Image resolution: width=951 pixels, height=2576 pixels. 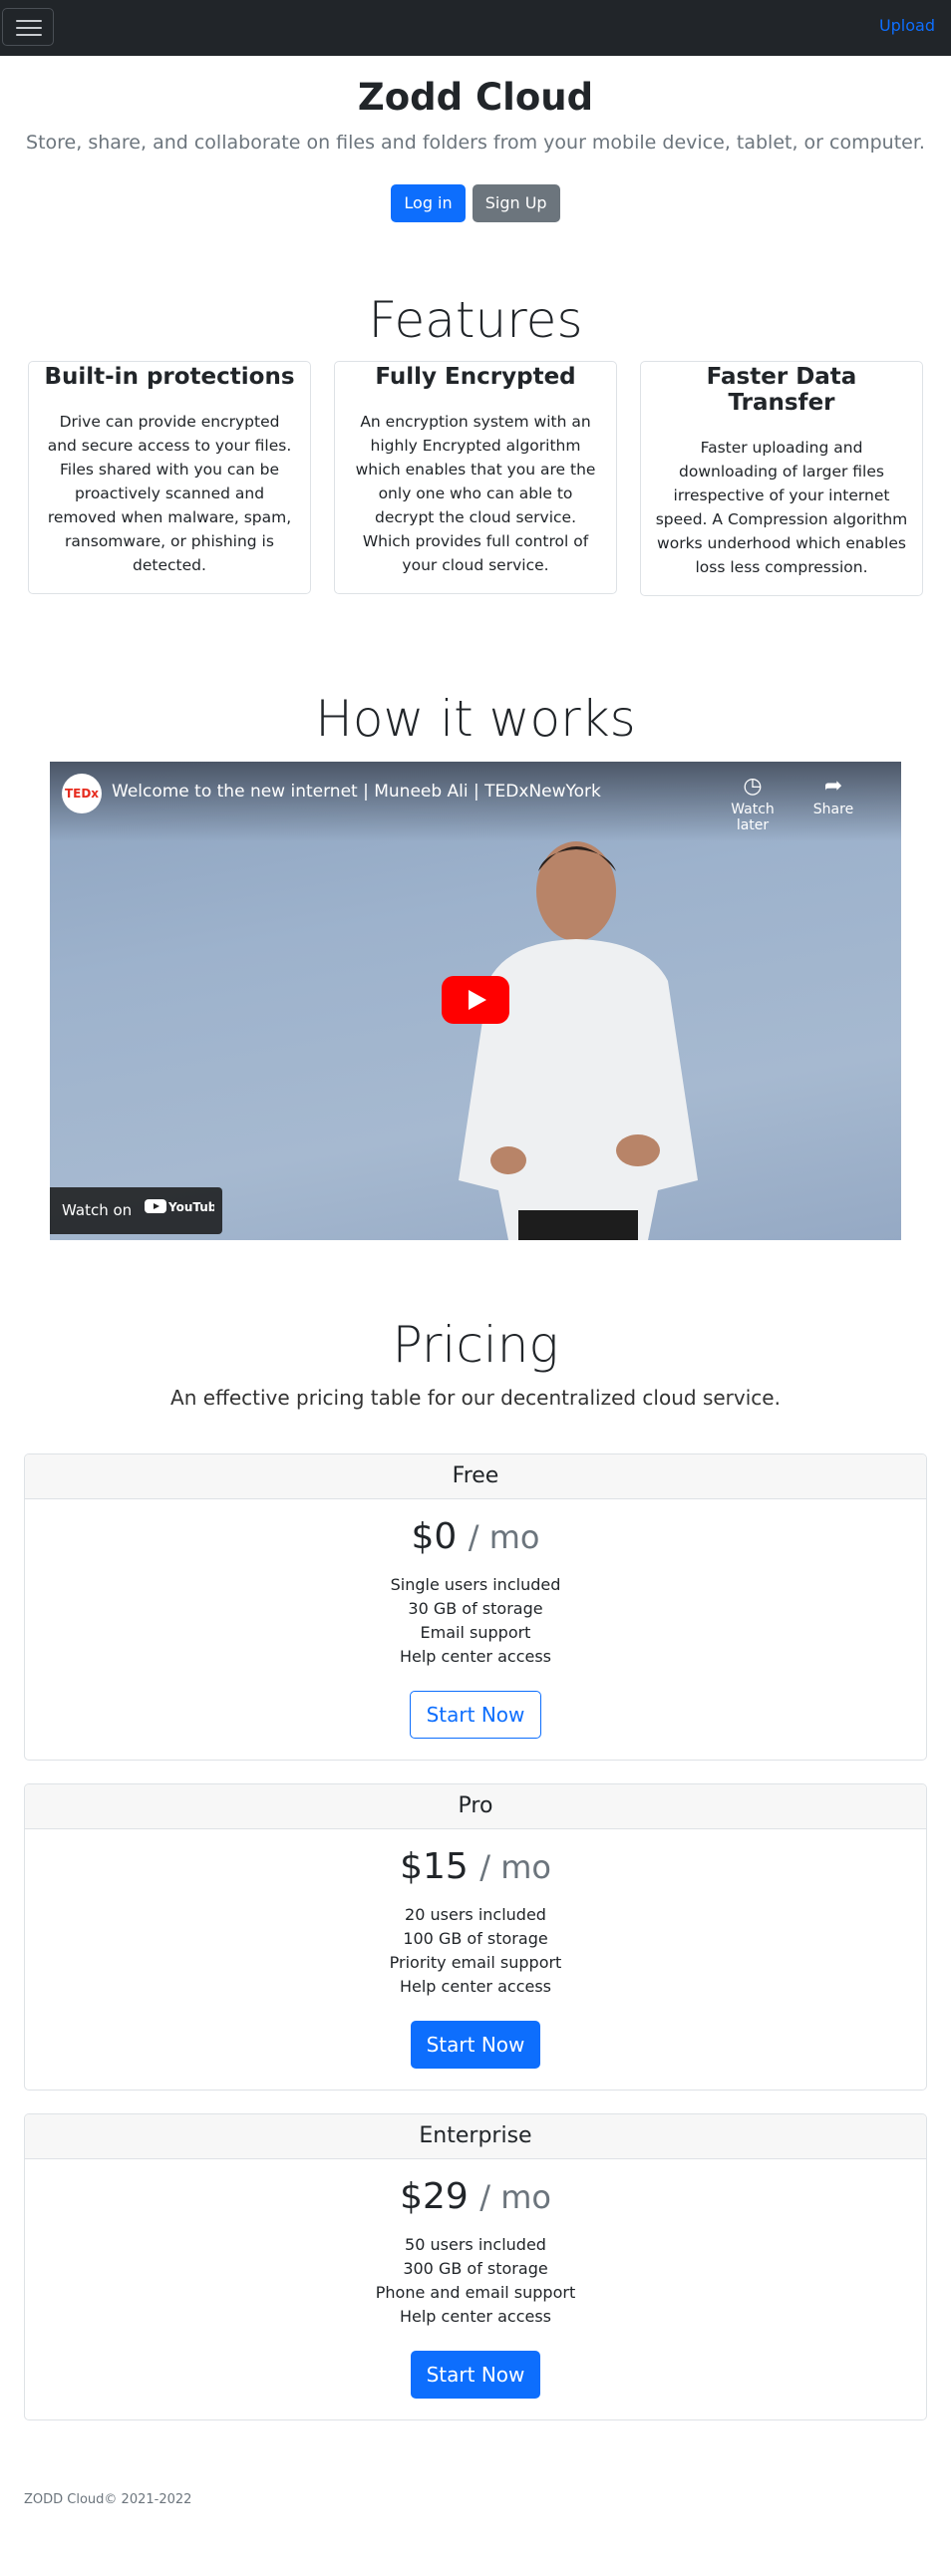 I want to click on feature-title: Built-in protections, so click(x=169, y=377).